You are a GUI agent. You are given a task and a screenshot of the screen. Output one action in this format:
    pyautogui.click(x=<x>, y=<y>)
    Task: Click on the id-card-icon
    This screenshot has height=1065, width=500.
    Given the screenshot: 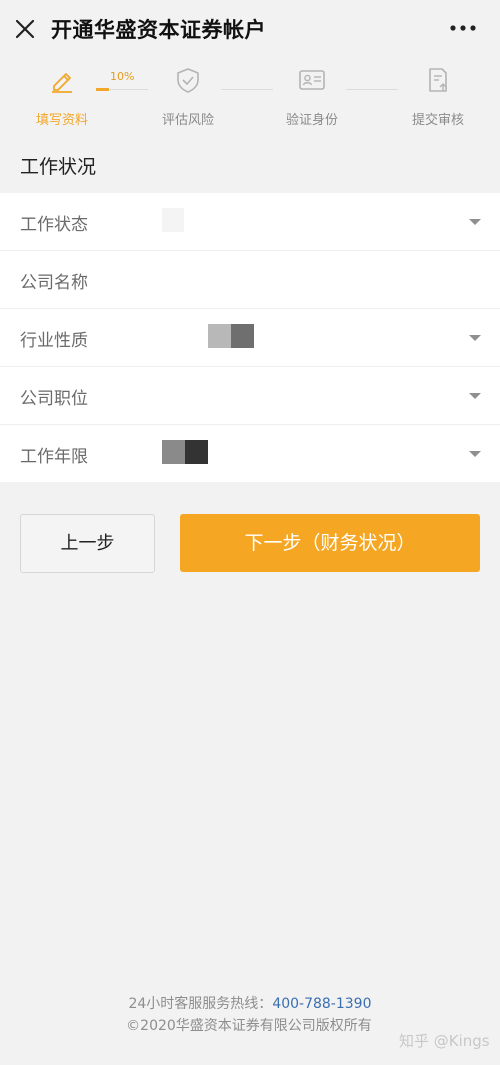 What is the action you would take?
    pyautogui.click(x=312, y=80)
    